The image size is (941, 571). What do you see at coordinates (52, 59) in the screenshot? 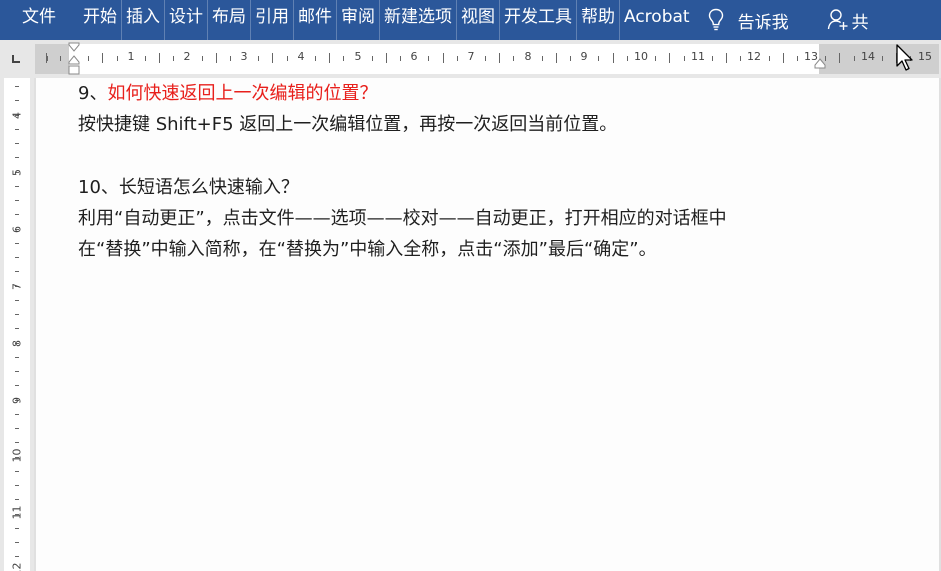
I see `ruler-left-margin` at bounding box center [52, 59].